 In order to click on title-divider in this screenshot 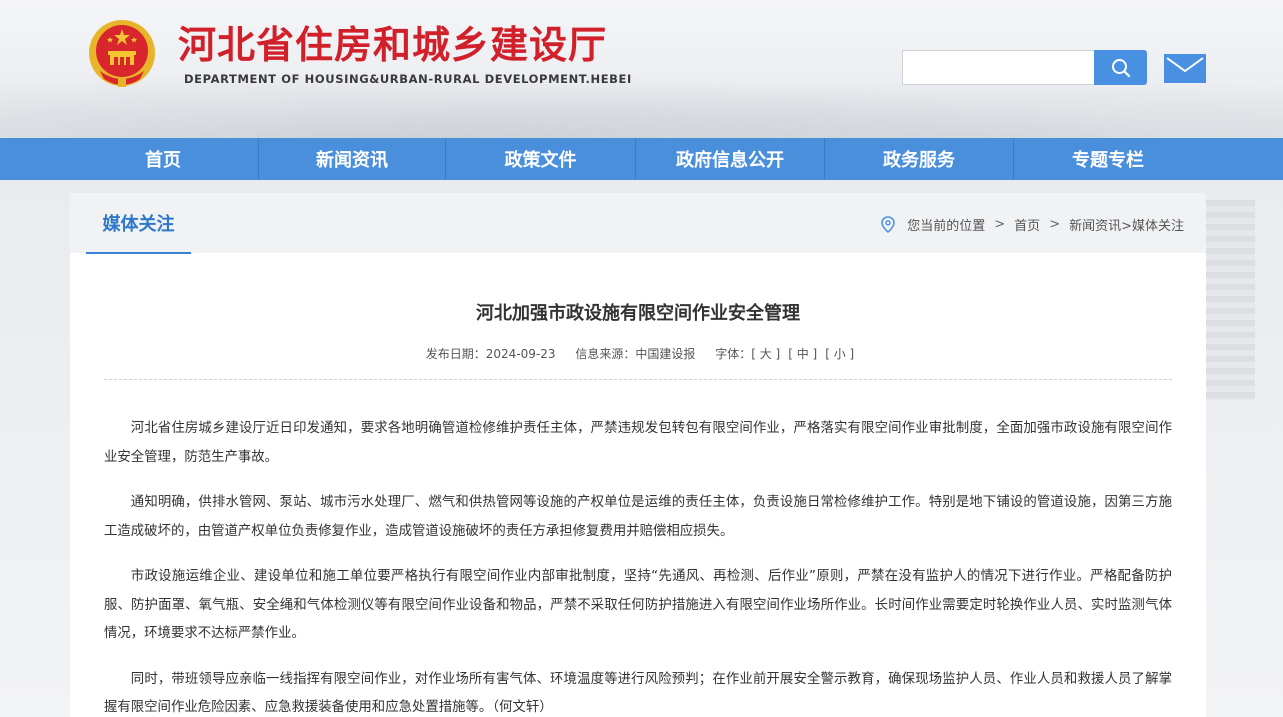, I will do `click(638, 379)`.